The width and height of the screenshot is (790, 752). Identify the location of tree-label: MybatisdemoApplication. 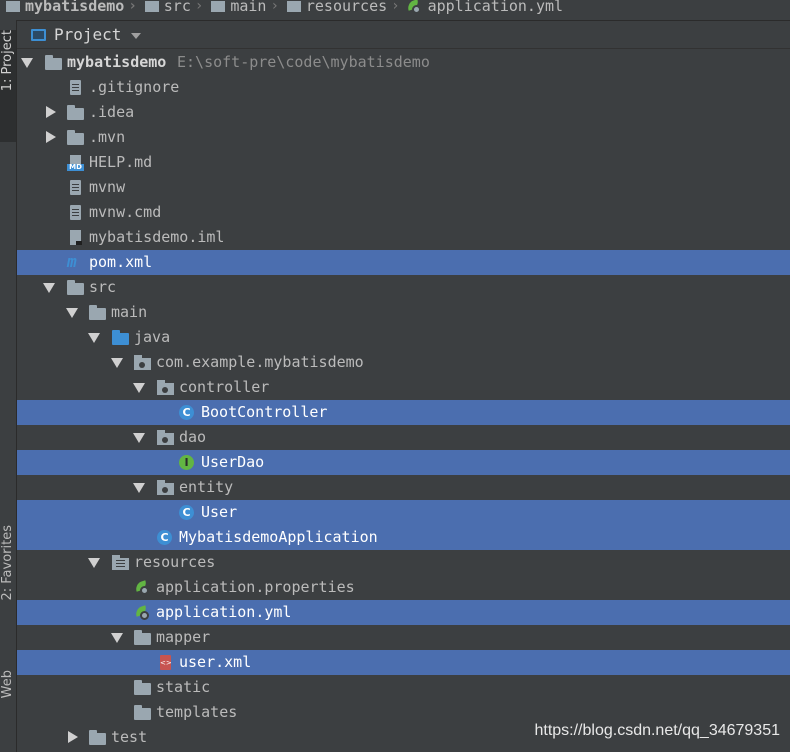
(278, 537).